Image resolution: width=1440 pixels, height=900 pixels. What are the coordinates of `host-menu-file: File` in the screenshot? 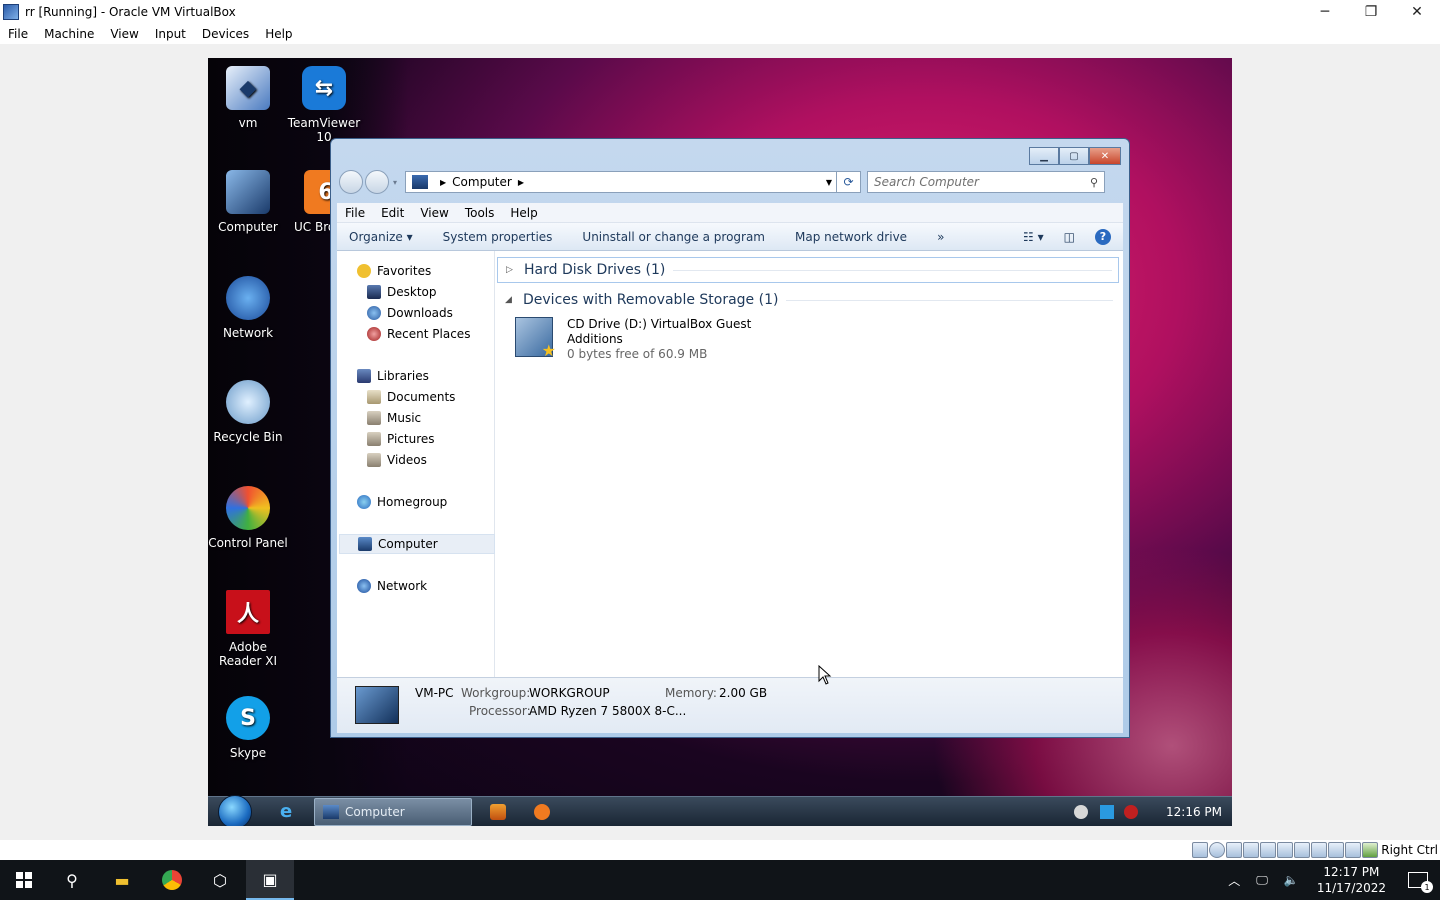 It's located at (18, 34).